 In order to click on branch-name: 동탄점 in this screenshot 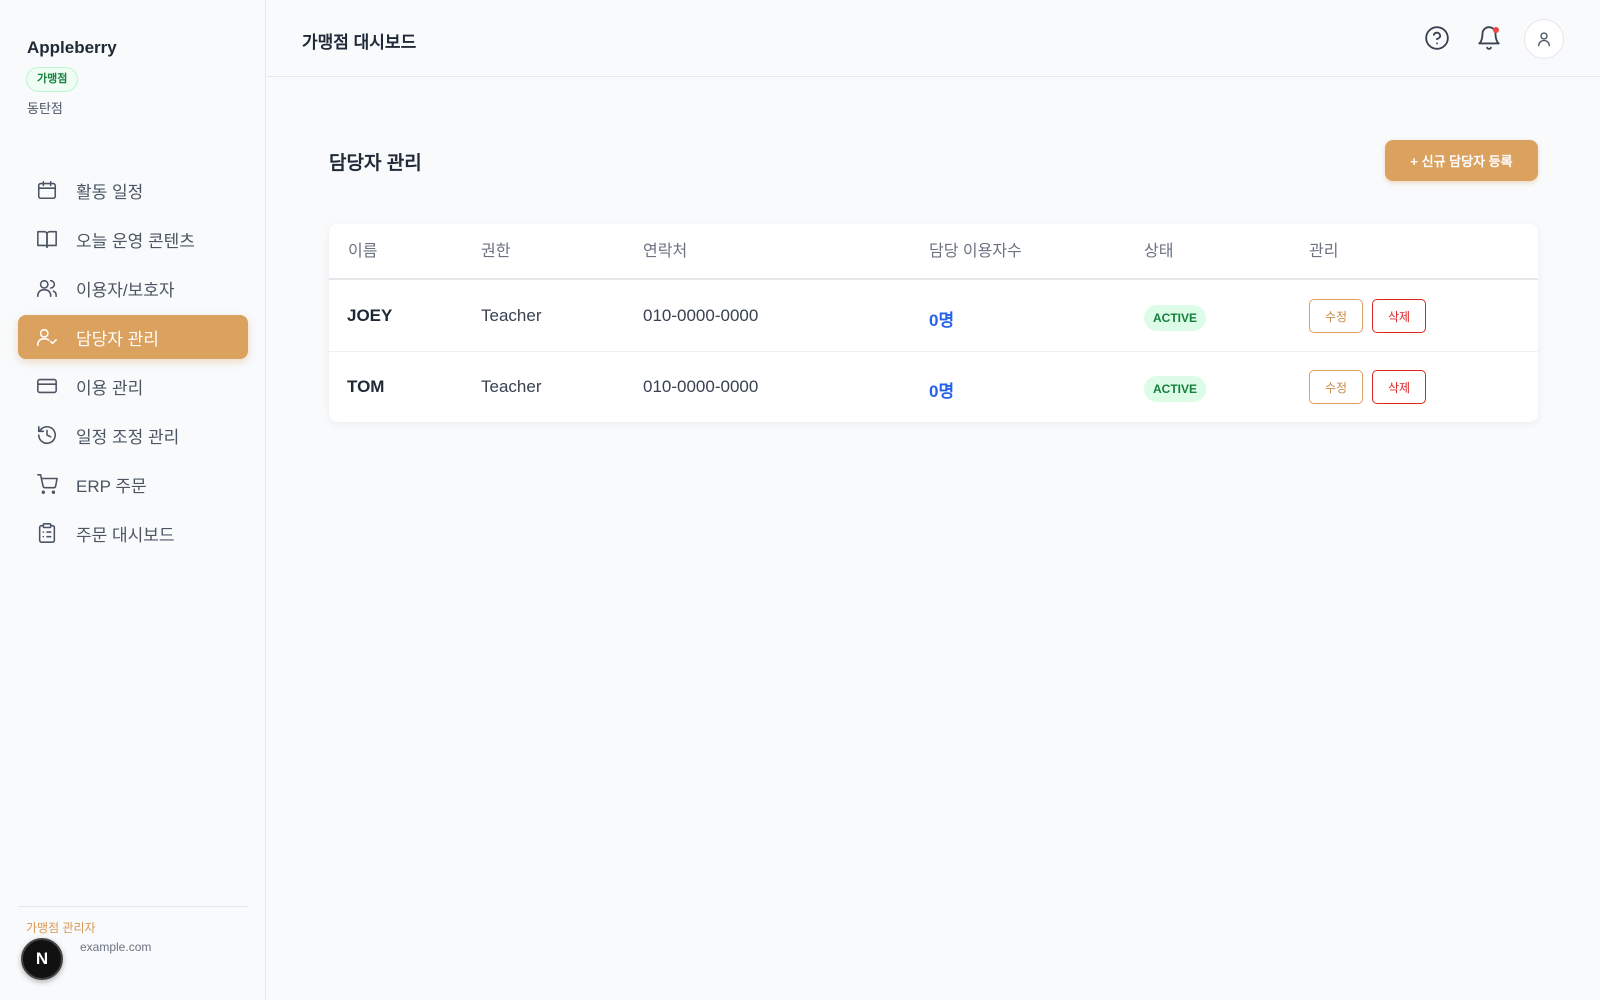, I will do `click(45, 108)`.